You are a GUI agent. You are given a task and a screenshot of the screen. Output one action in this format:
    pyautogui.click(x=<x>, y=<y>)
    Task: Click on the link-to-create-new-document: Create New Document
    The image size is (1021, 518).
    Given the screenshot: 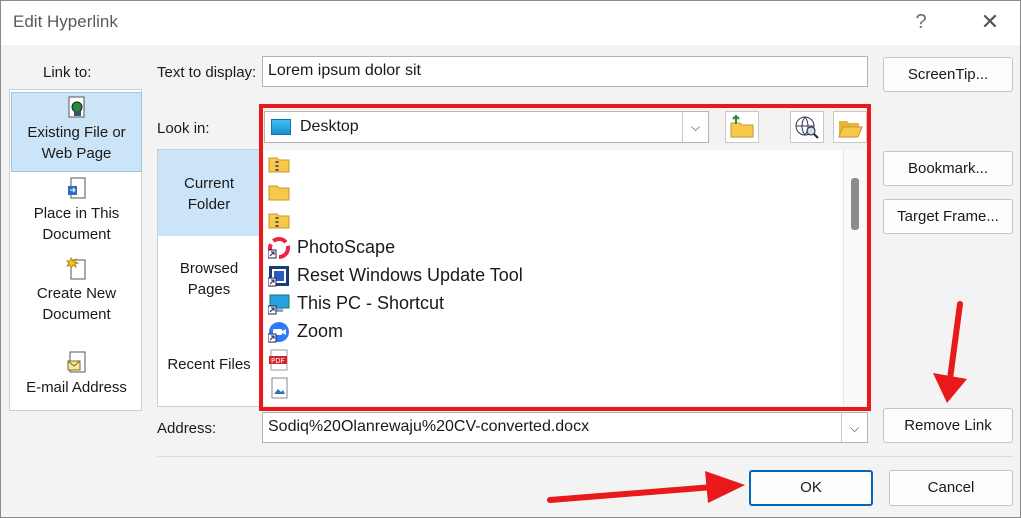 What is the action you would take?
    pyautogui.click(x=76, y=294)
    